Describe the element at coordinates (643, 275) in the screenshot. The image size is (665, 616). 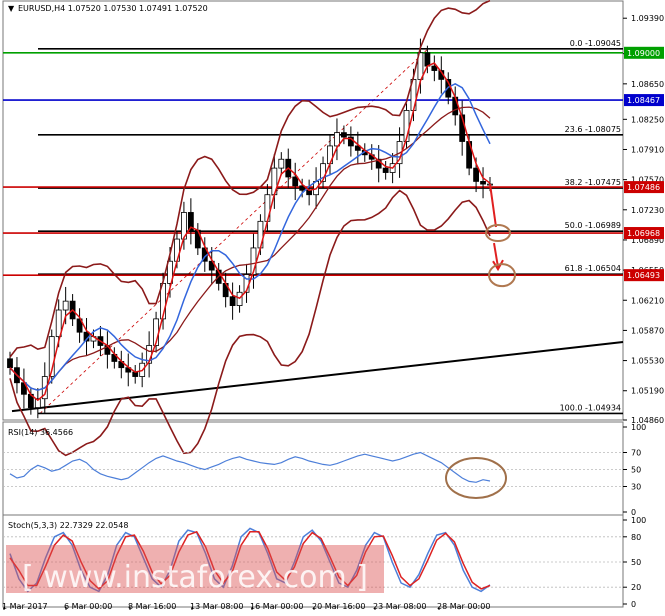
I see `level-badge-text: 1.06493` at that location.